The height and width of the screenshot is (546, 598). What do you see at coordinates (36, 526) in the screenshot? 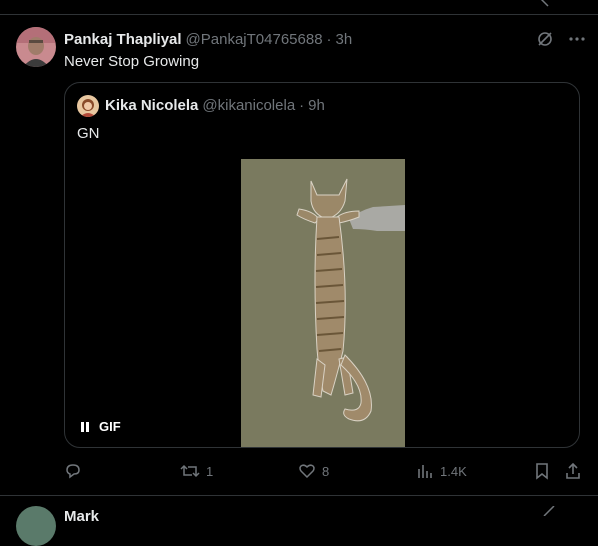
I see `next-tweet-avatar` at bounding box center [36, 526].